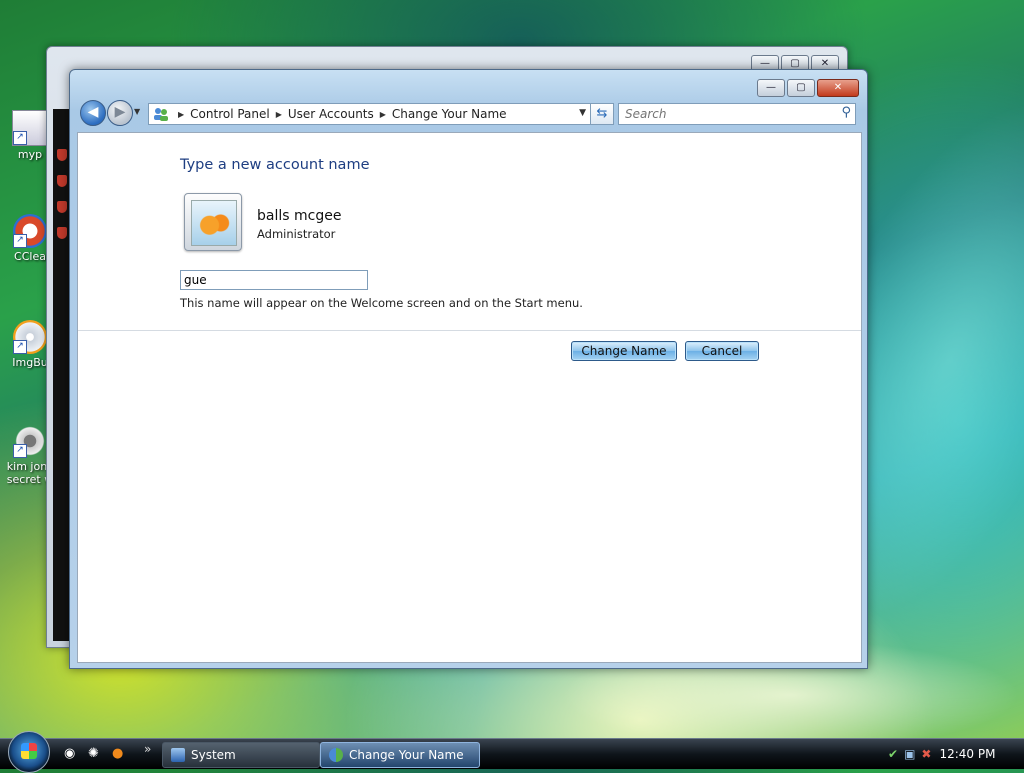 This screenshot has height=773, width=1024. What do you see at coordinates (275, 165) in the screenshot?
I see `page-title: Type a new account name` at bounding box center [275, 165].